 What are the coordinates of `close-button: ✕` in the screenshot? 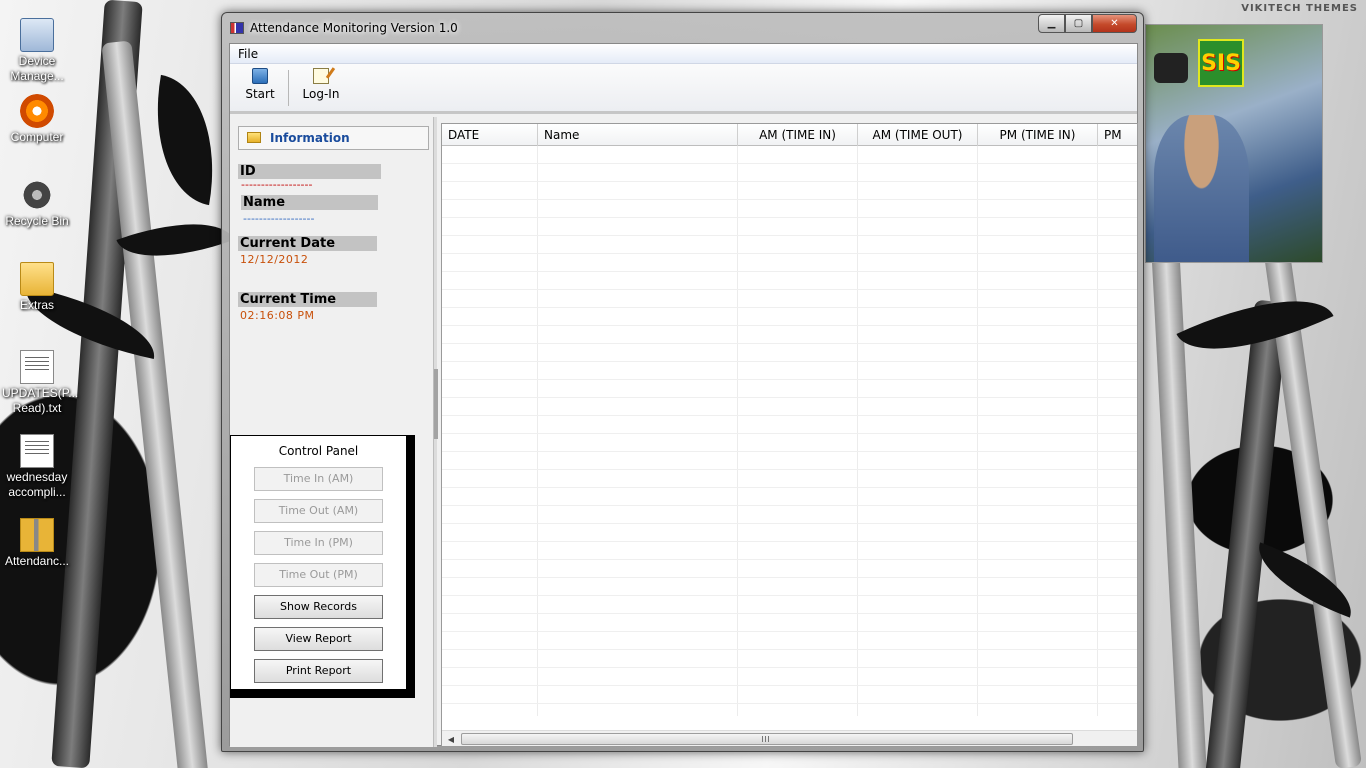 It's located at (1114, 23).